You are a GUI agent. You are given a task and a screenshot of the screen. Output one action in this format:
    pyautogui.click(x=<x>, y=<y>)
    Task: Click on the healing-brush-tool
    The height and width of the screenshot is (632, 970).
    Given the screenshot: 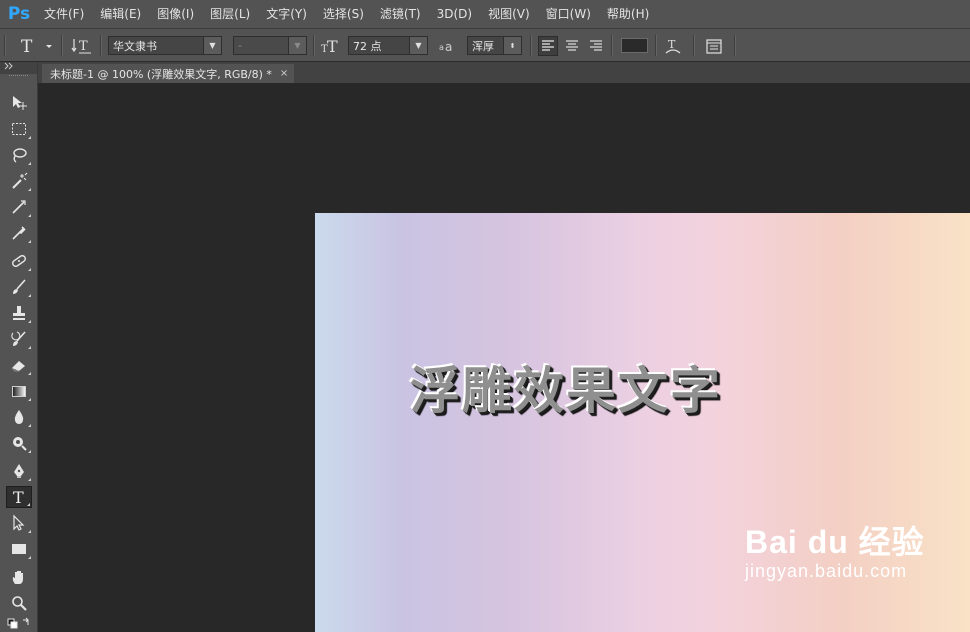 What is the action you would take?
    pyautogui.click(x=19, y=261)
    